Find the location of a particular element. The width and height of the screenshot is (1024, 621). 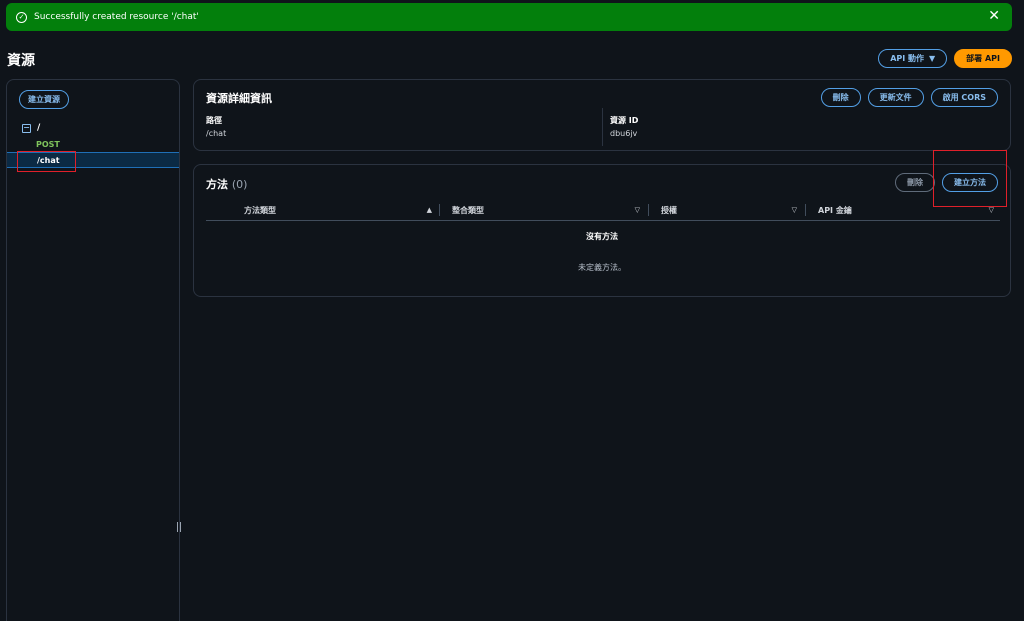

column-header-label: 整合類型 is located at coordinates (468, 210).